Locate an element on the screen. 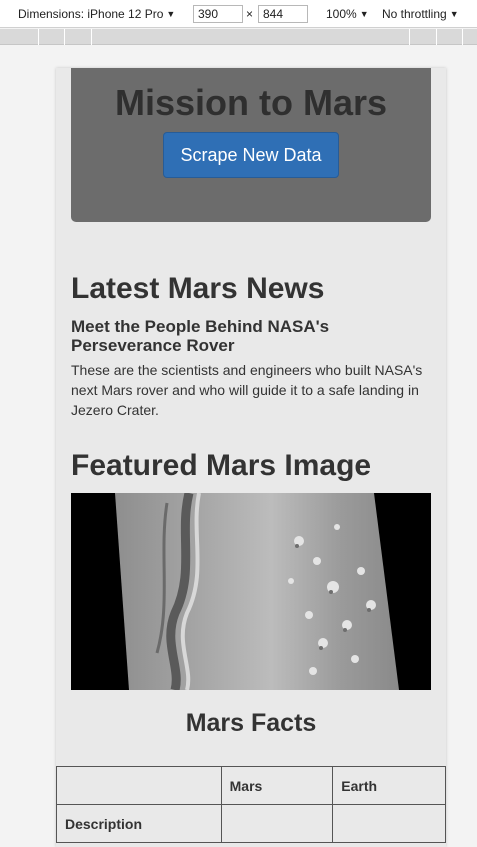  device-select: Dimensions: iPhone 12 Pro ▼ is located at coordinates (96, 14).